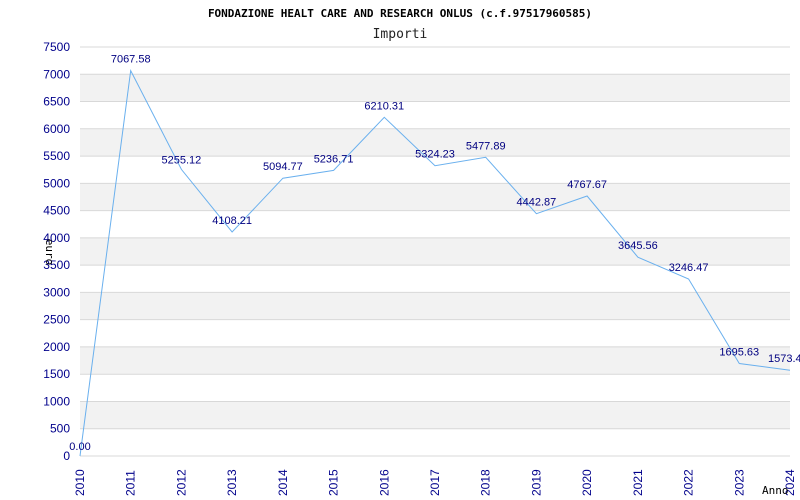 The image size is (800, 500). Describe the element at coordinates (775, 490) in the screenshot. I see `x-axis-label: Anno` at that location.